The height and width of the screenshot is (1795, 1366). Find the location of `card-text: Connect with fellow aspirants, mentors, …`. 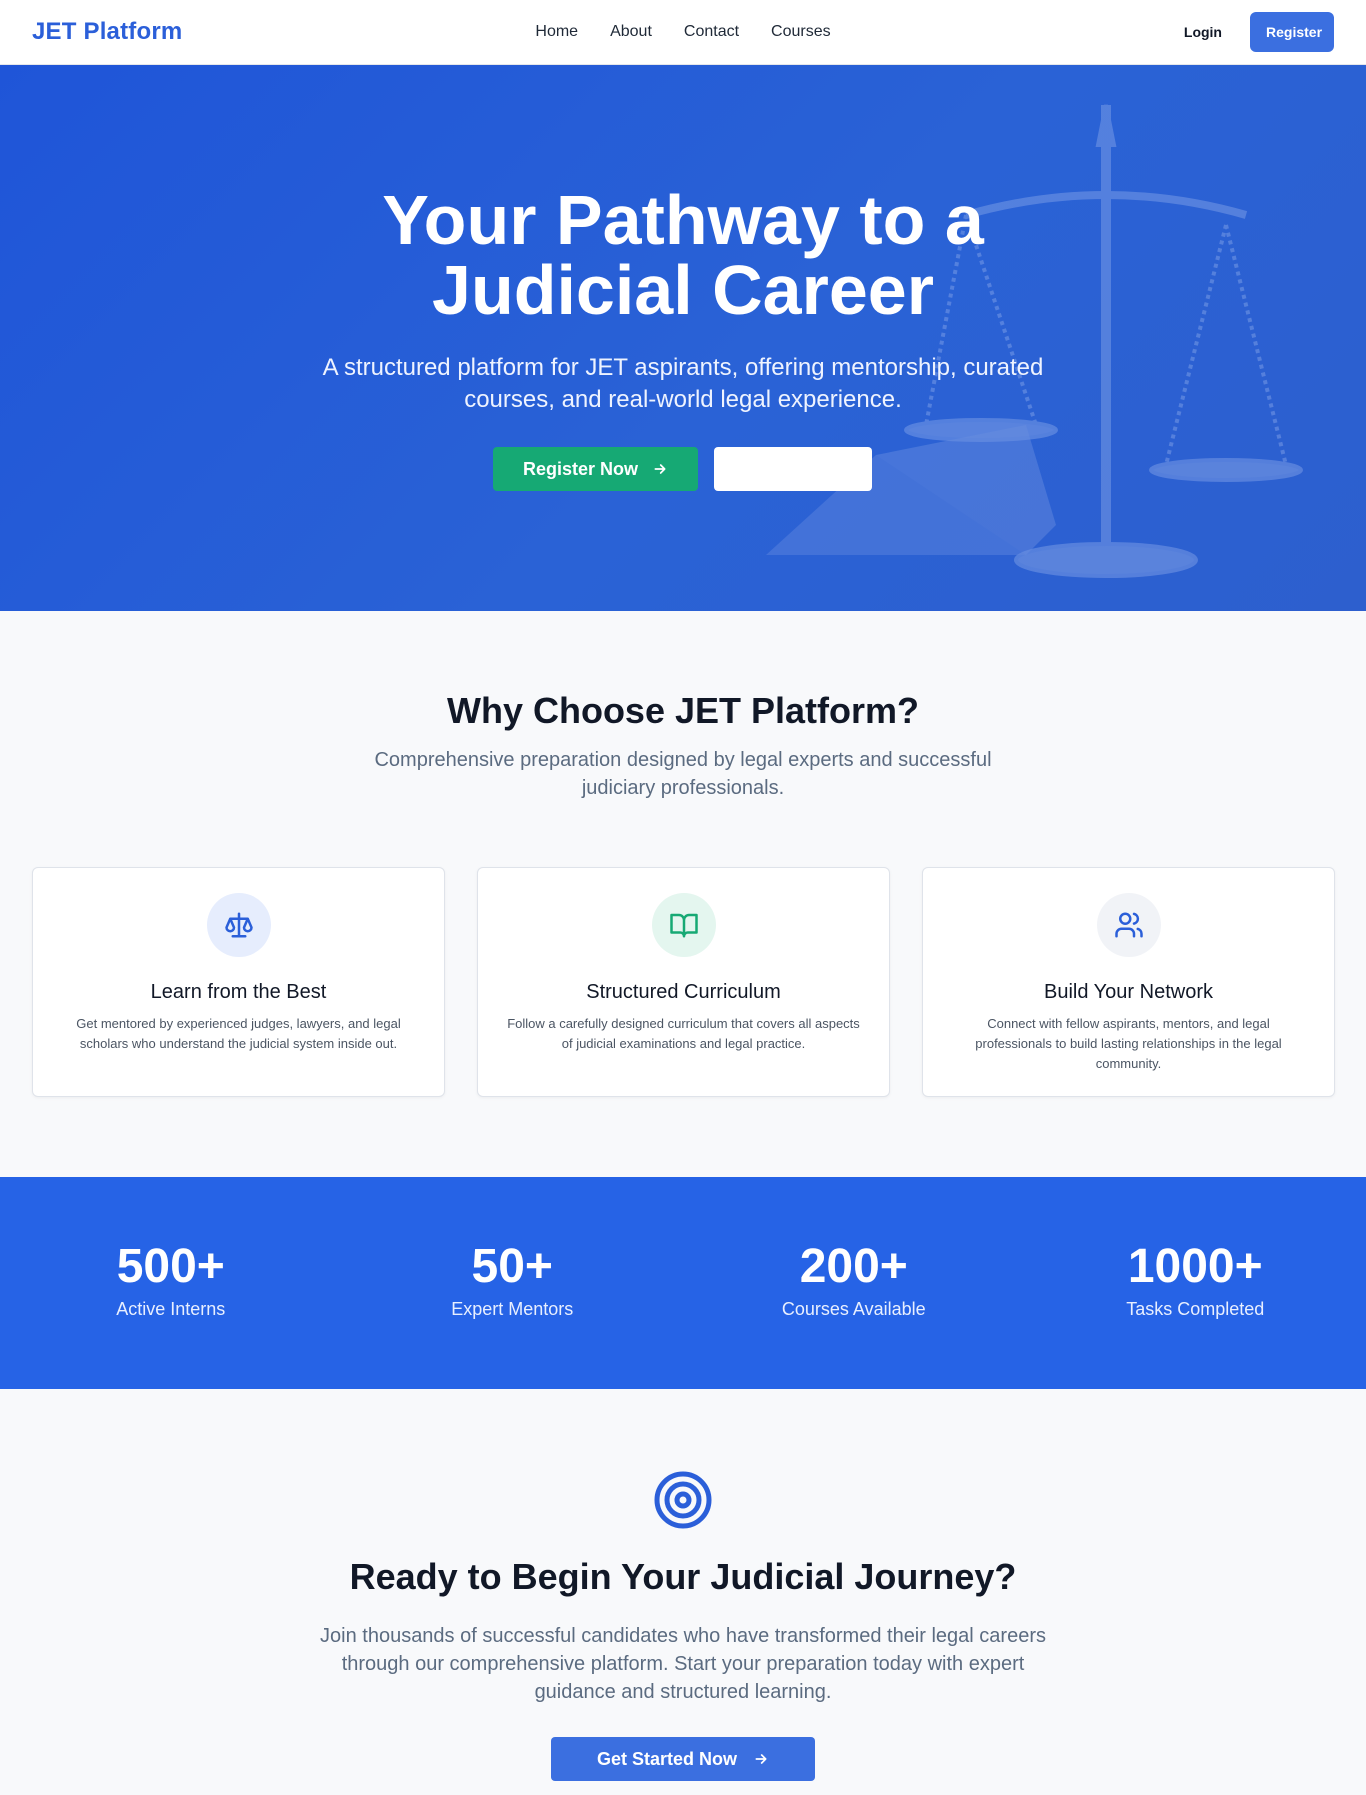

card-text: Connect with fellow aspirants, mentors, … is located at coordinates (1128, 1043).